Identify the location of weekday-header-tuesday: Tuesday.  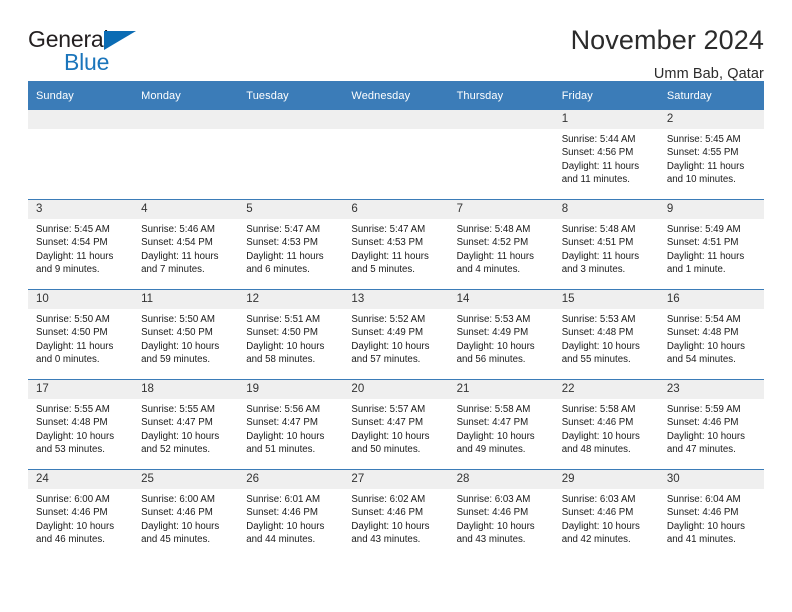
(291, 95).